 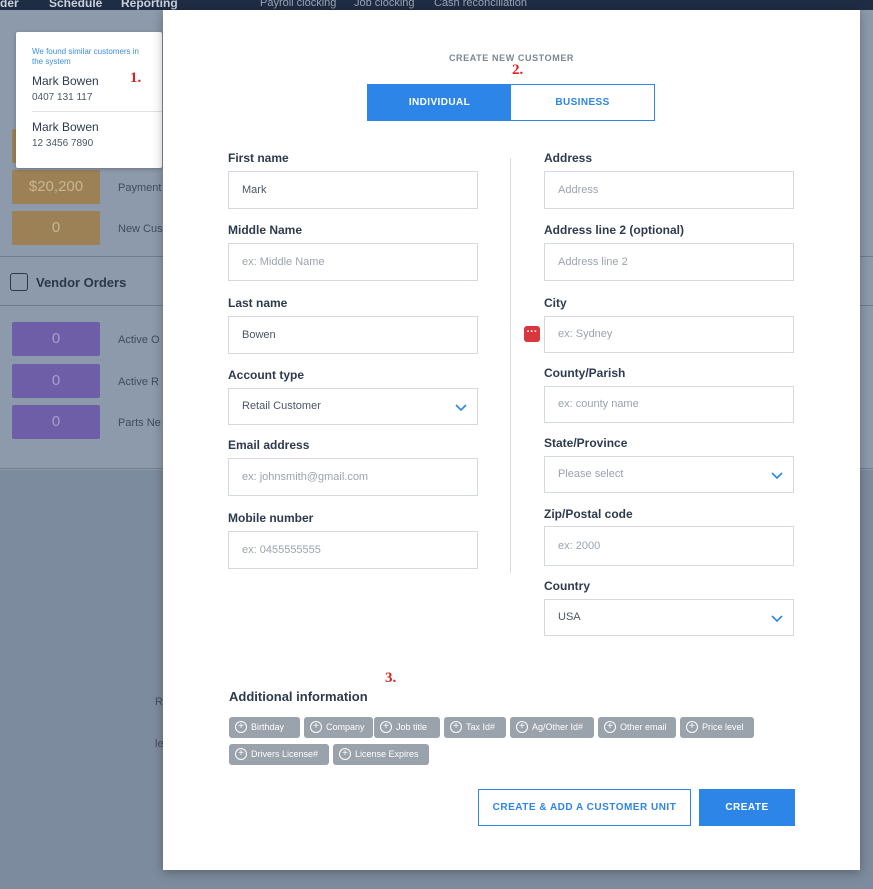 I want to click on annotation-3: 3., so click(x=391, y=678).